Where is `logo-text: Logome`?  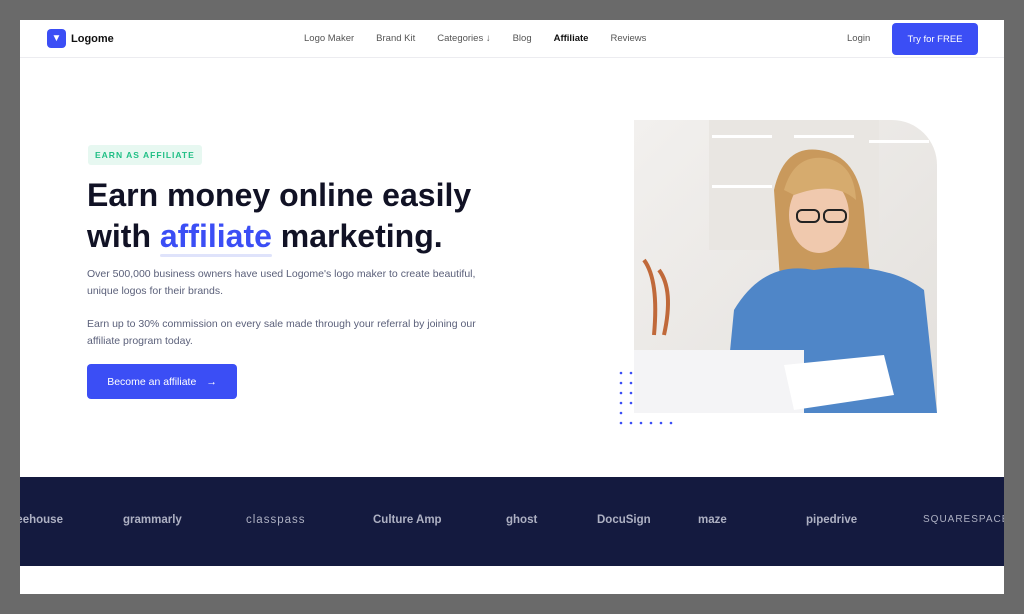 logo-text: Logome is located at coordinates (92, 38).